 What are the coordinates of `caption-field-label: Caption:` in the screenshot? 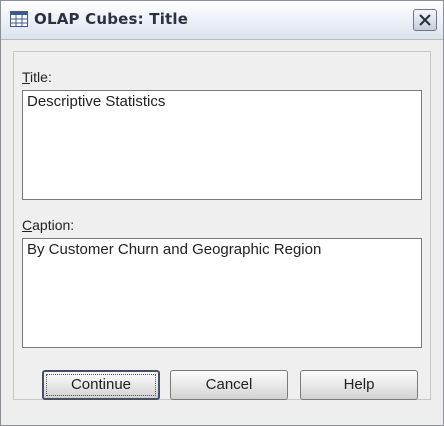 It's located at (48, 225).